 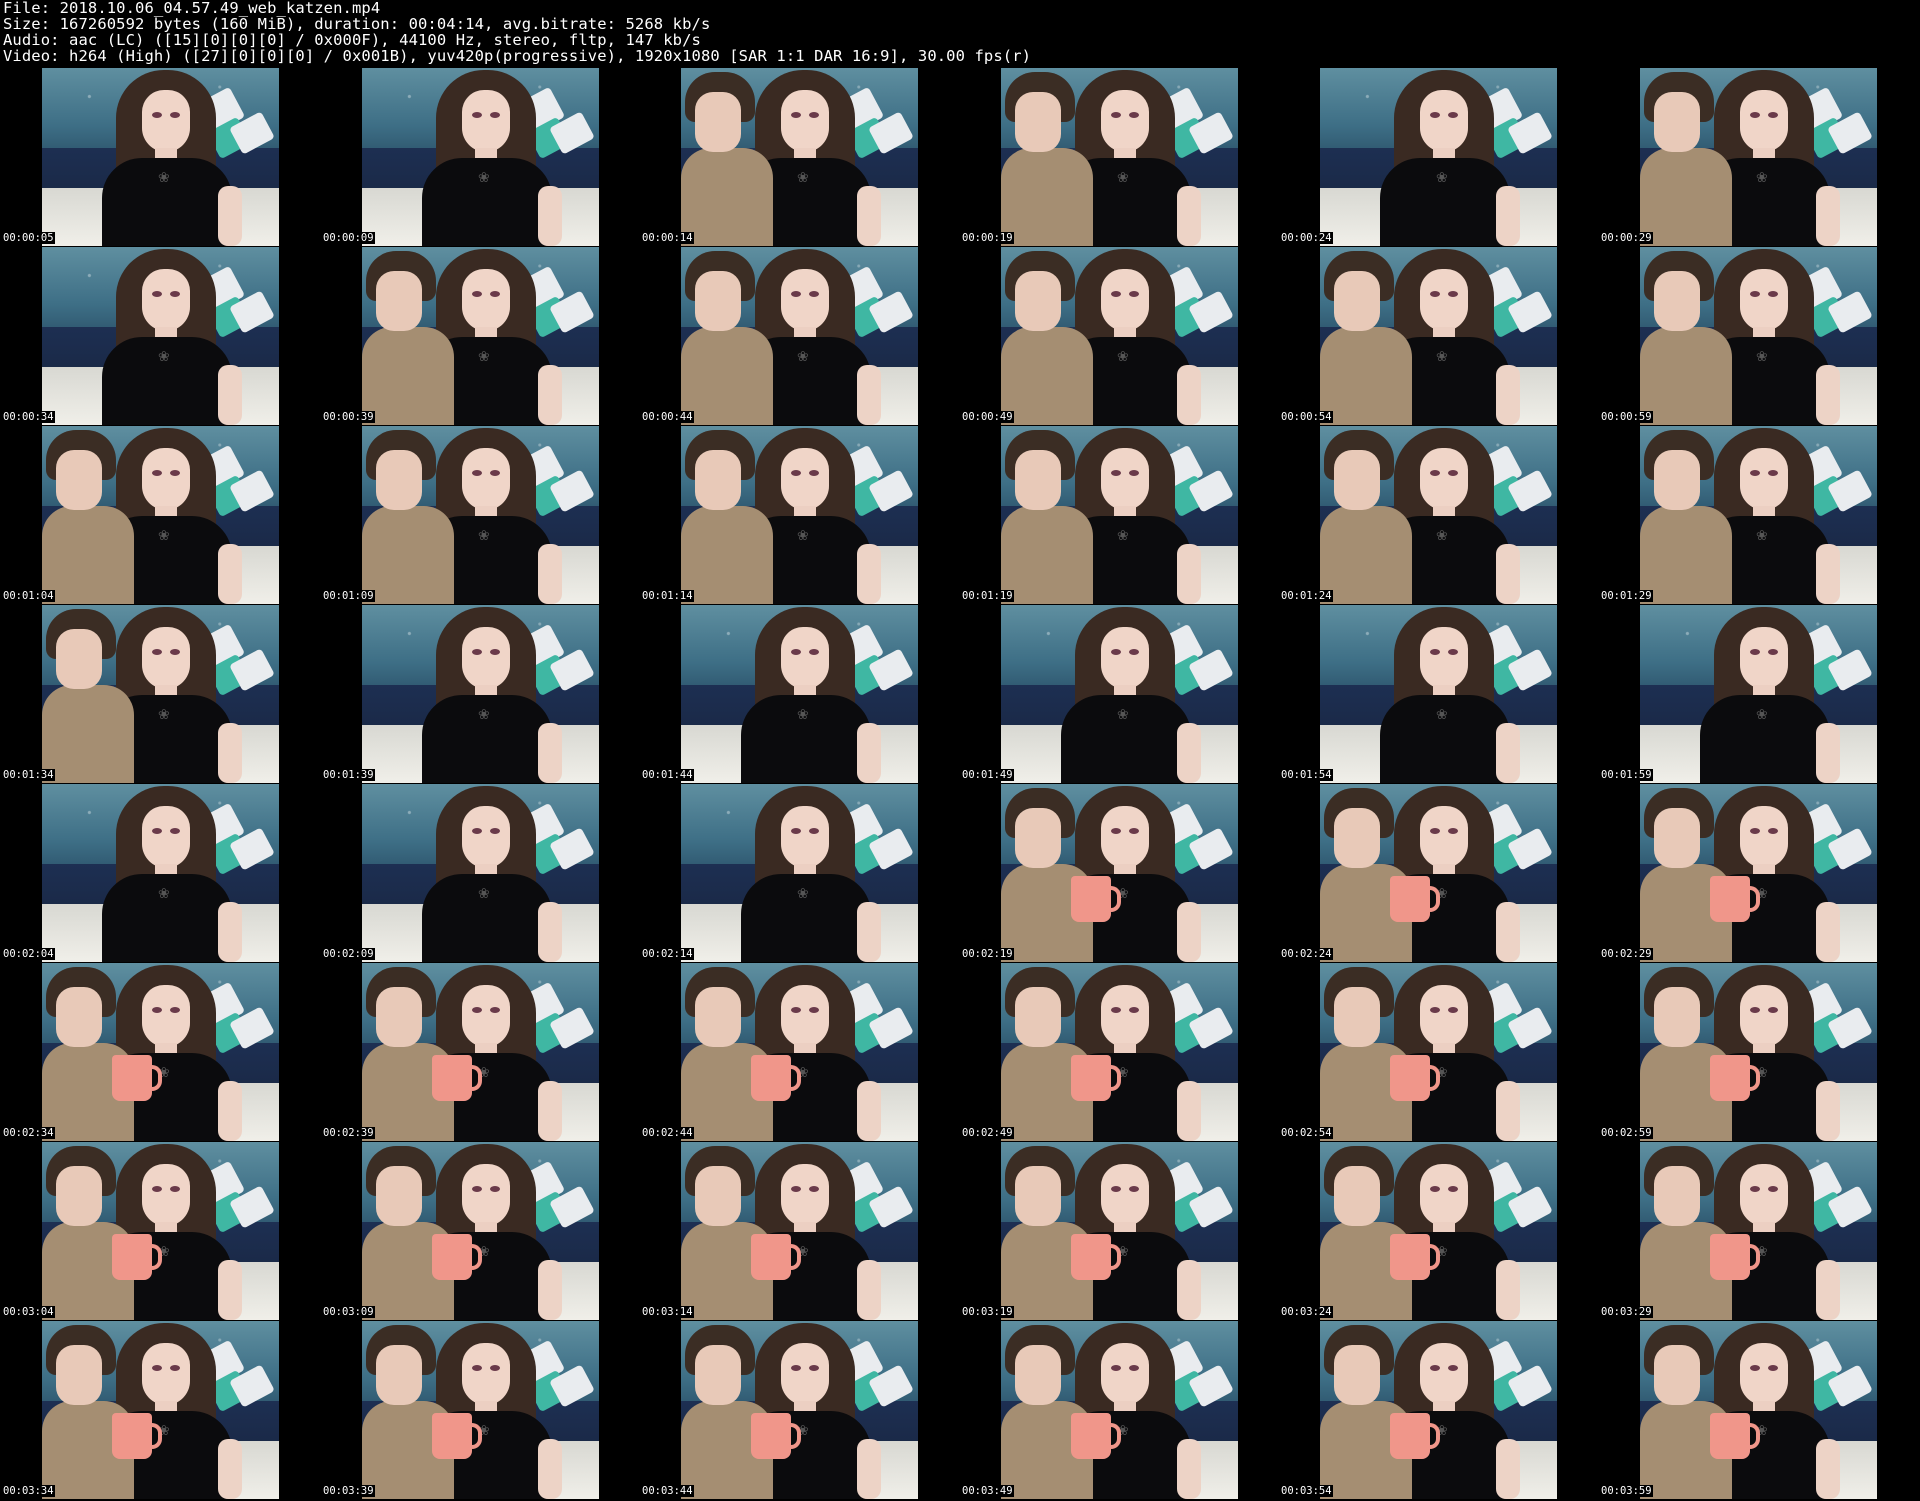 I want to click on thumbnail-cell: ❀ 00:01:39, so click(x=479, y=694).